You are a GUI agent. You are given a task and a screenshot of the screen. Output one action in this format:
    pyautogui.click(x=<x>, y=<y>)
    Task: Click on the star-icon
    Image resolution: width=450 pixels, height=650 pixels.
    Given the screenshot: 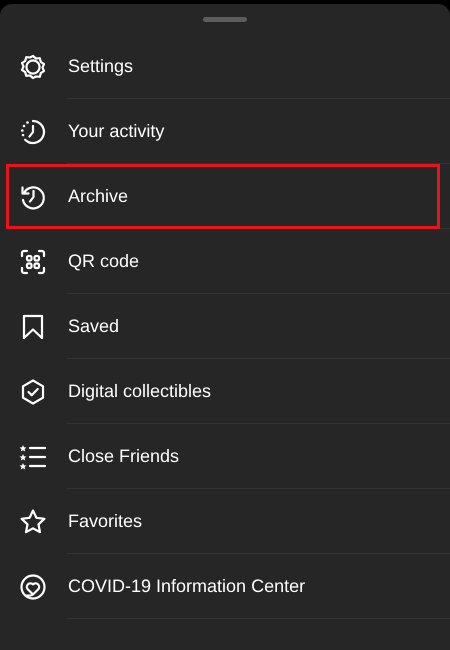 What is the action you would take?
    pyautogui.click(x=33, y=522)
    